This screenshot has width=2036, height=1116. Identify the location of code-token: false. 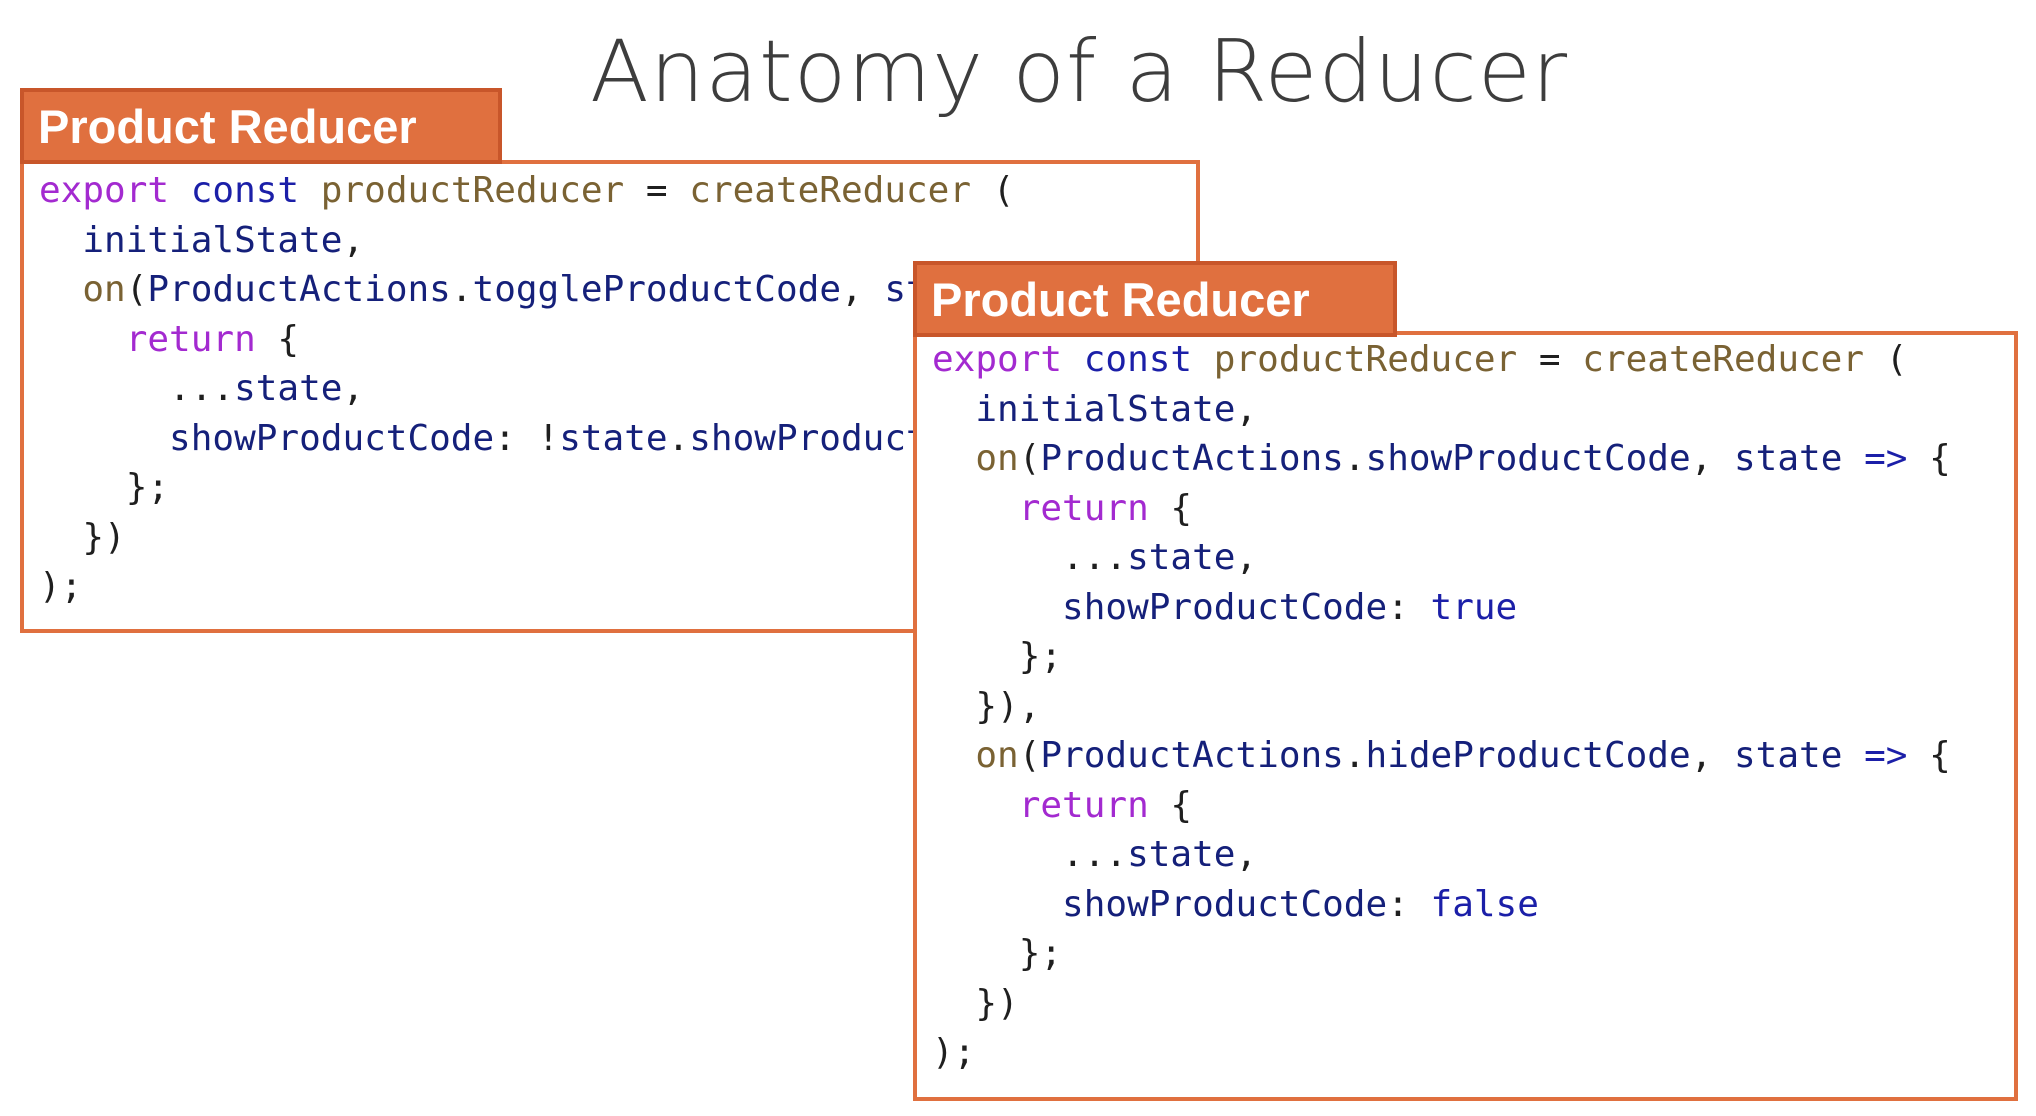
(1484, 904).